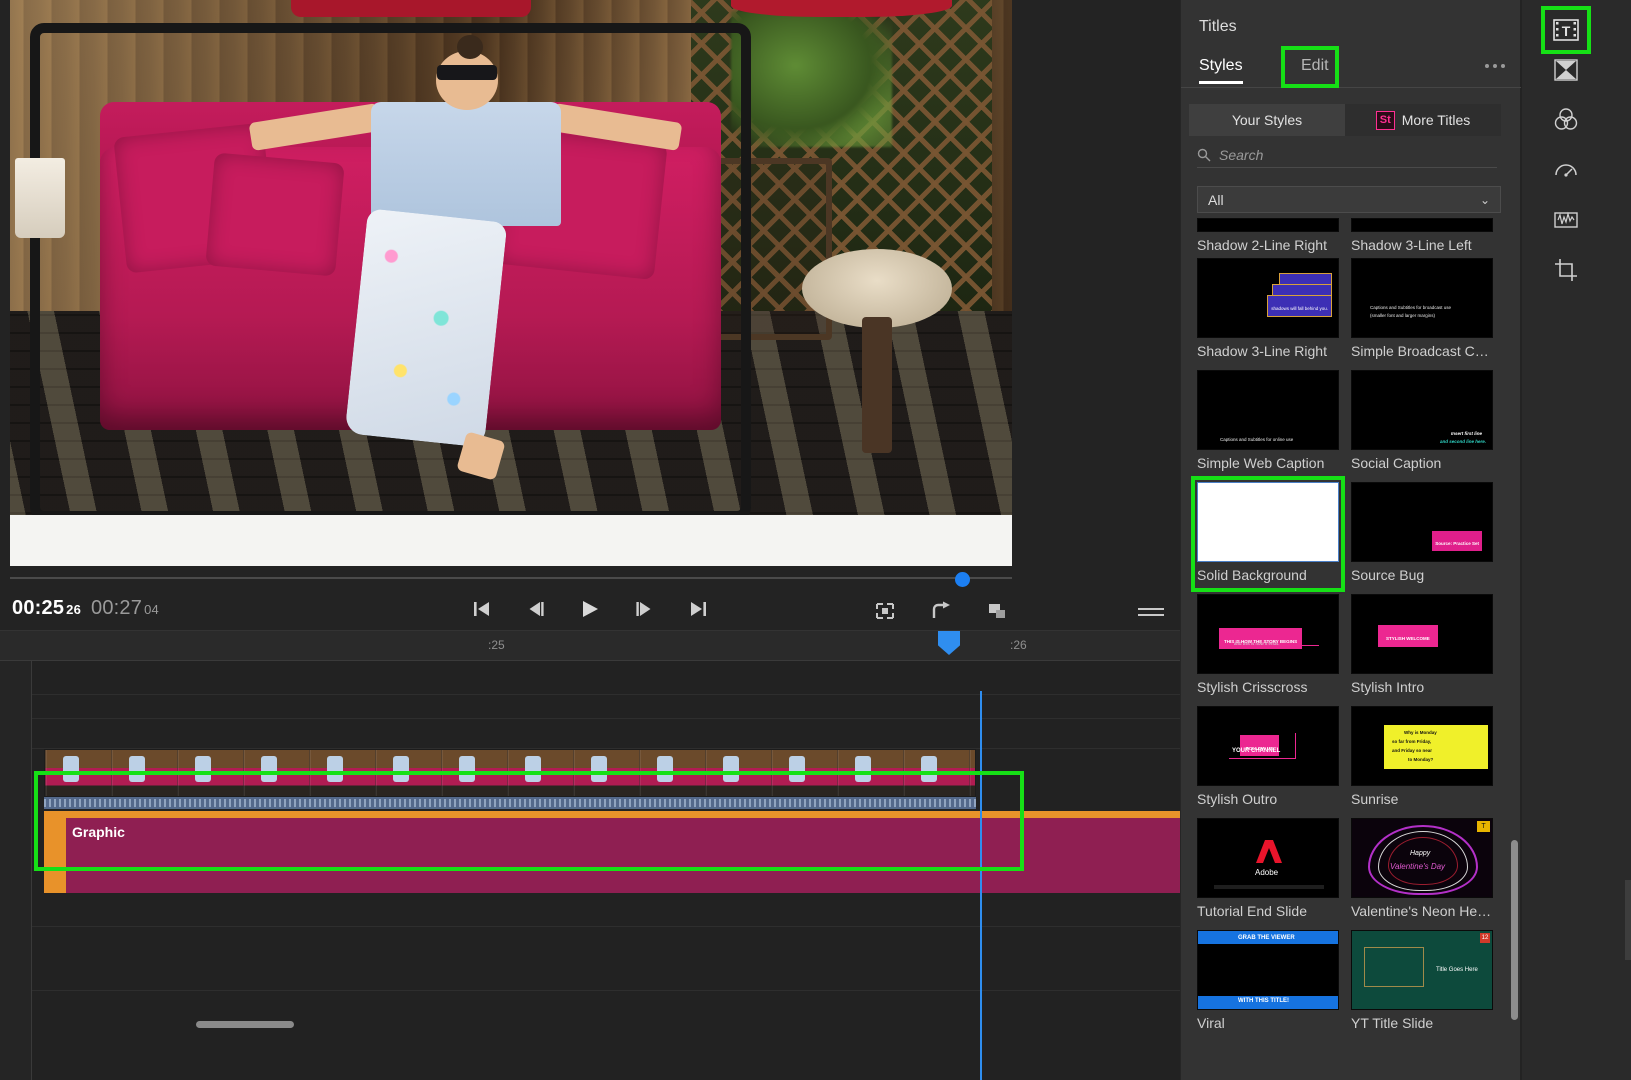 This screenshot has height=1080, width=1631. I want to click on foliage, so click(811, 79).